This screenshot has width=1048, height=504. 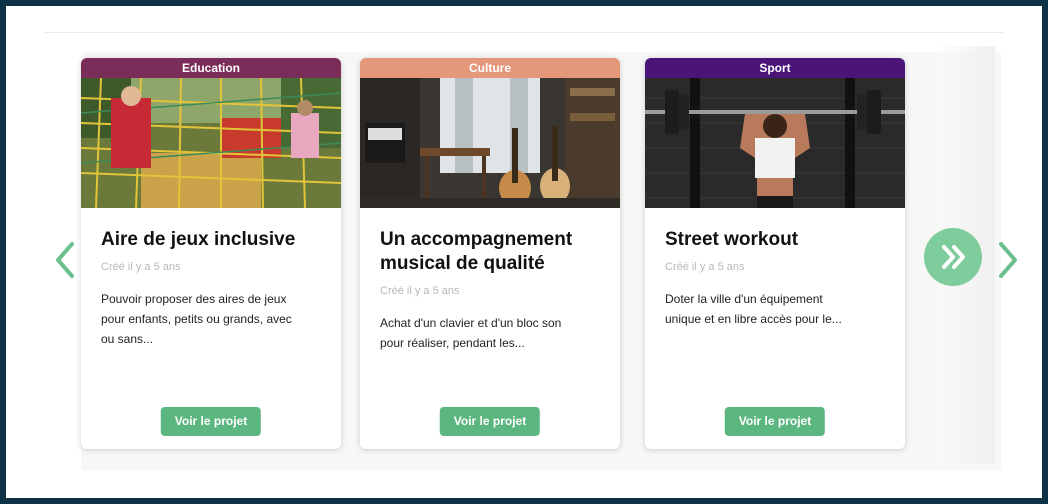 What do you see at coordinates (211, 143) in the screenshot?
I see `playground-image` at bounding box center [211, 143].